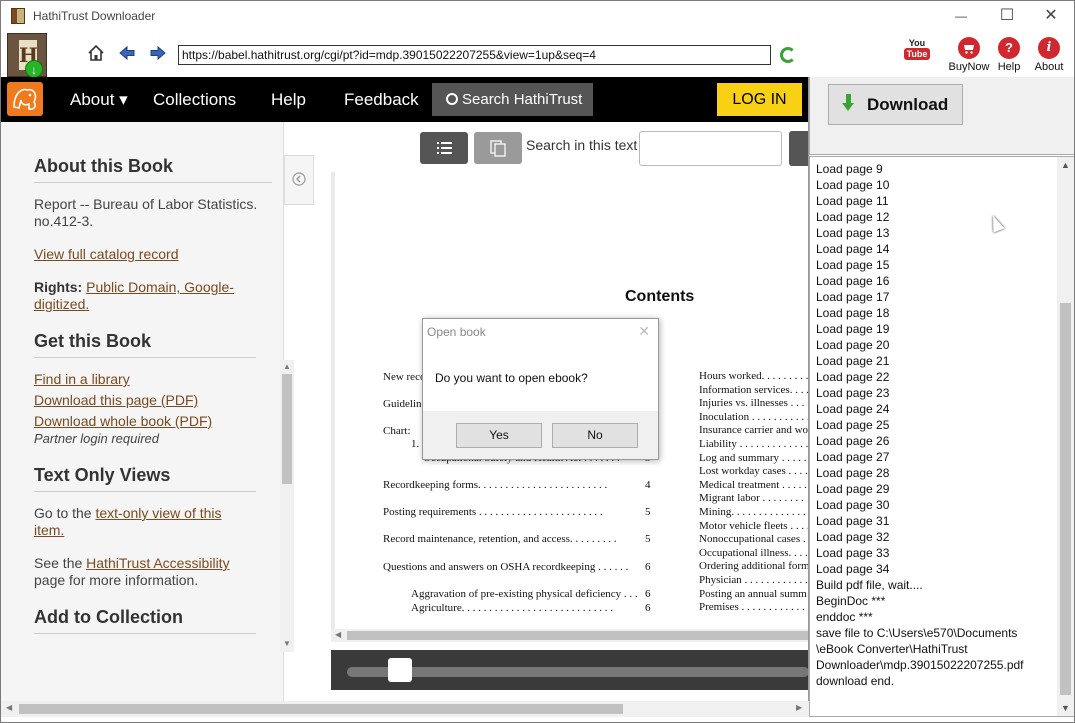 The width and height of the screenshot is (1075, 723). What do you see at coordinates (103, 166) in the screenshot?
I see `about-book-heading: About this Book` at bounding box center [103, 166].